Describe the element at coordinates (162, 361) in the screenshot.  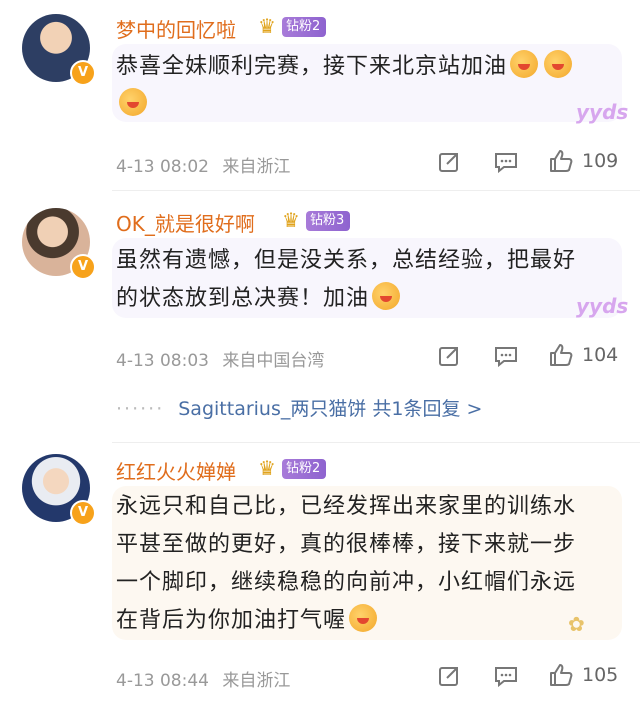
I see `timestamp: 4-13 08:03` at that location.